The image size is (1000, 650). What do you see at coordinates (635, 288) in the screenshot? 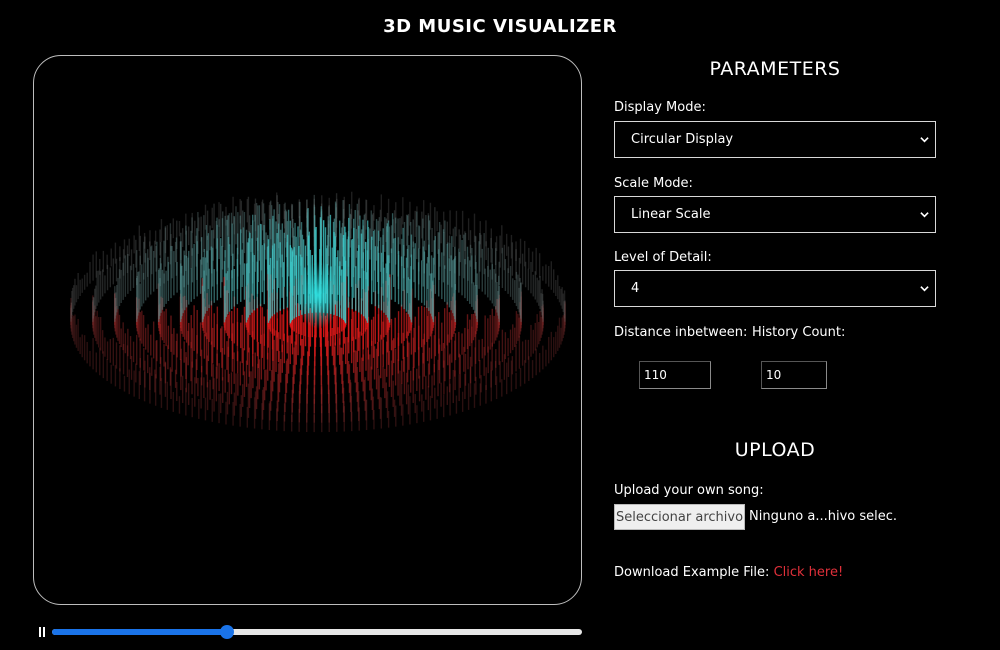
I see `level-of-detail-value: 4` at bounding box center [635, 288].